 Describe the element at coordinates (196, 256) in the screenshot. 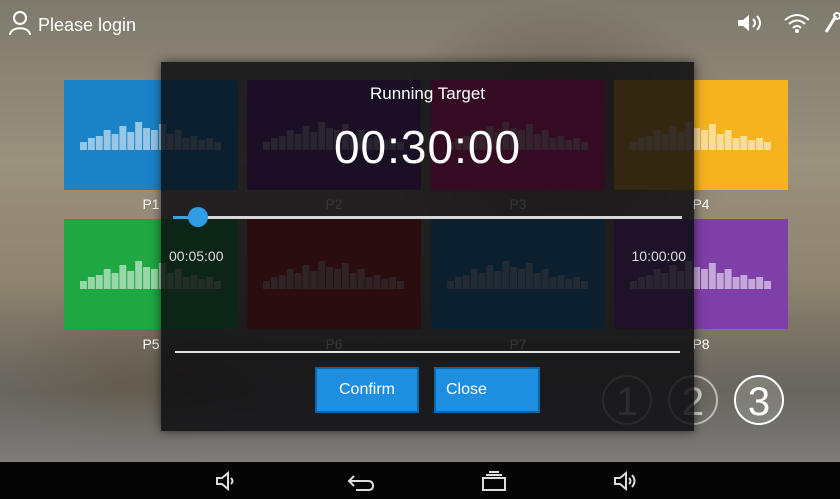

I see `slider-min-label: 00:05:00` at that location.